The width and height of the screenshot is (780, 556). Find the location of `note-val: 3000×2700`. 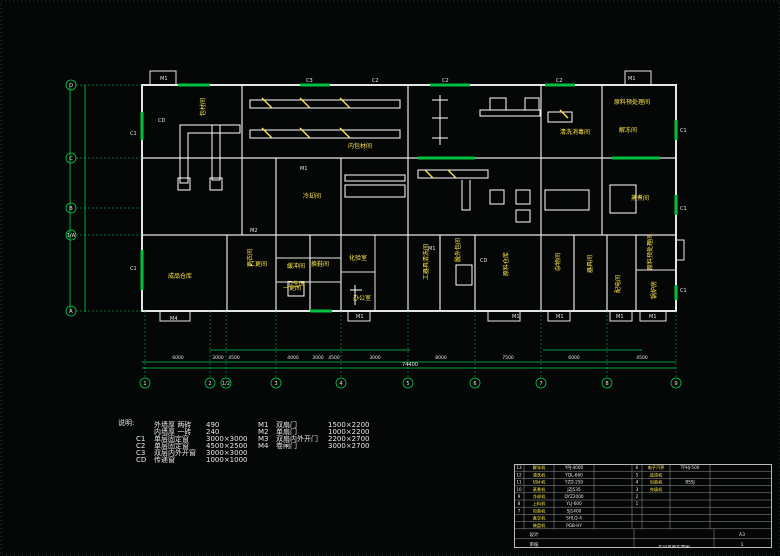

note-val: 3000×2700 is located at coordinates (349, 446).